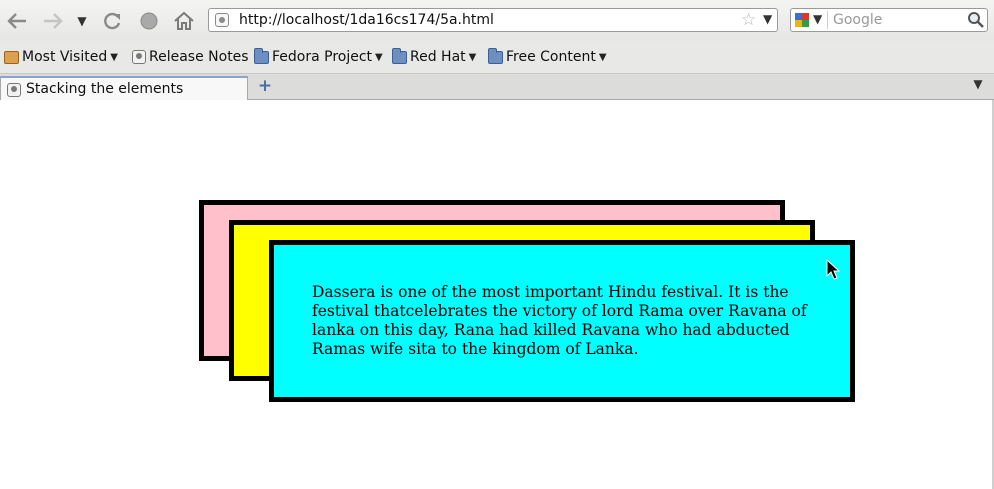 The height and width of the screenshot is (489, 994). I want to click on home-icon, so click(184, 20).